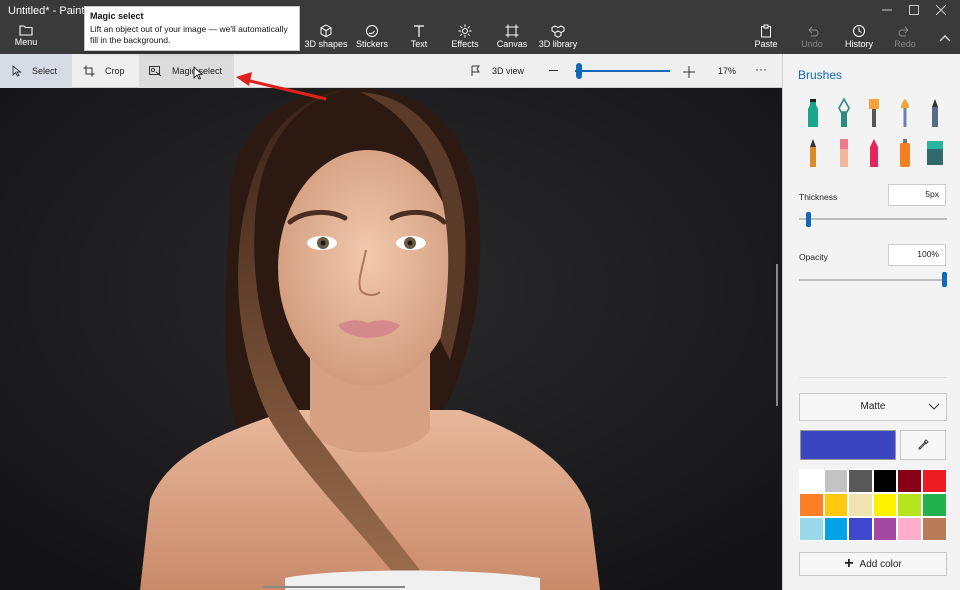 This screenshot has height=590, width=960. I want to click on brush-oil-brush, so click(874, 113).